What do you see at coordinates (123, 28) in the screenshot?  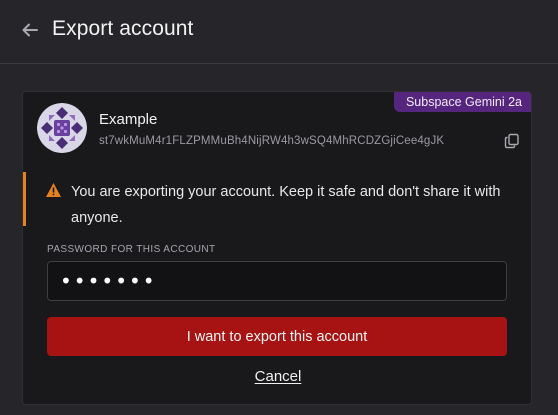 I see `page-title: Export account` at bounding box center [123, 28].